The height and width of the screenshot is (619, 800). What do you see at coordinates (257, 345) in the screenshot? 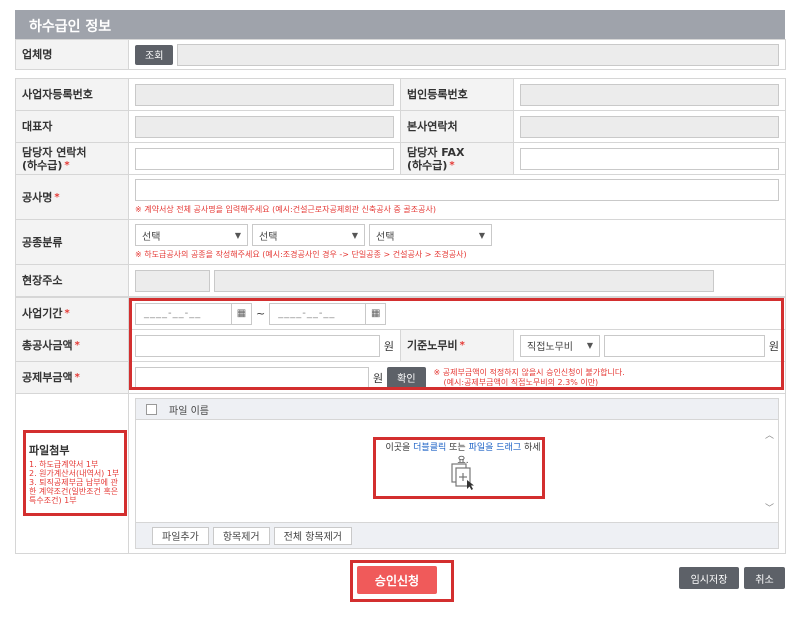
I see `total-amount-input` at bounding box center [257, 345].